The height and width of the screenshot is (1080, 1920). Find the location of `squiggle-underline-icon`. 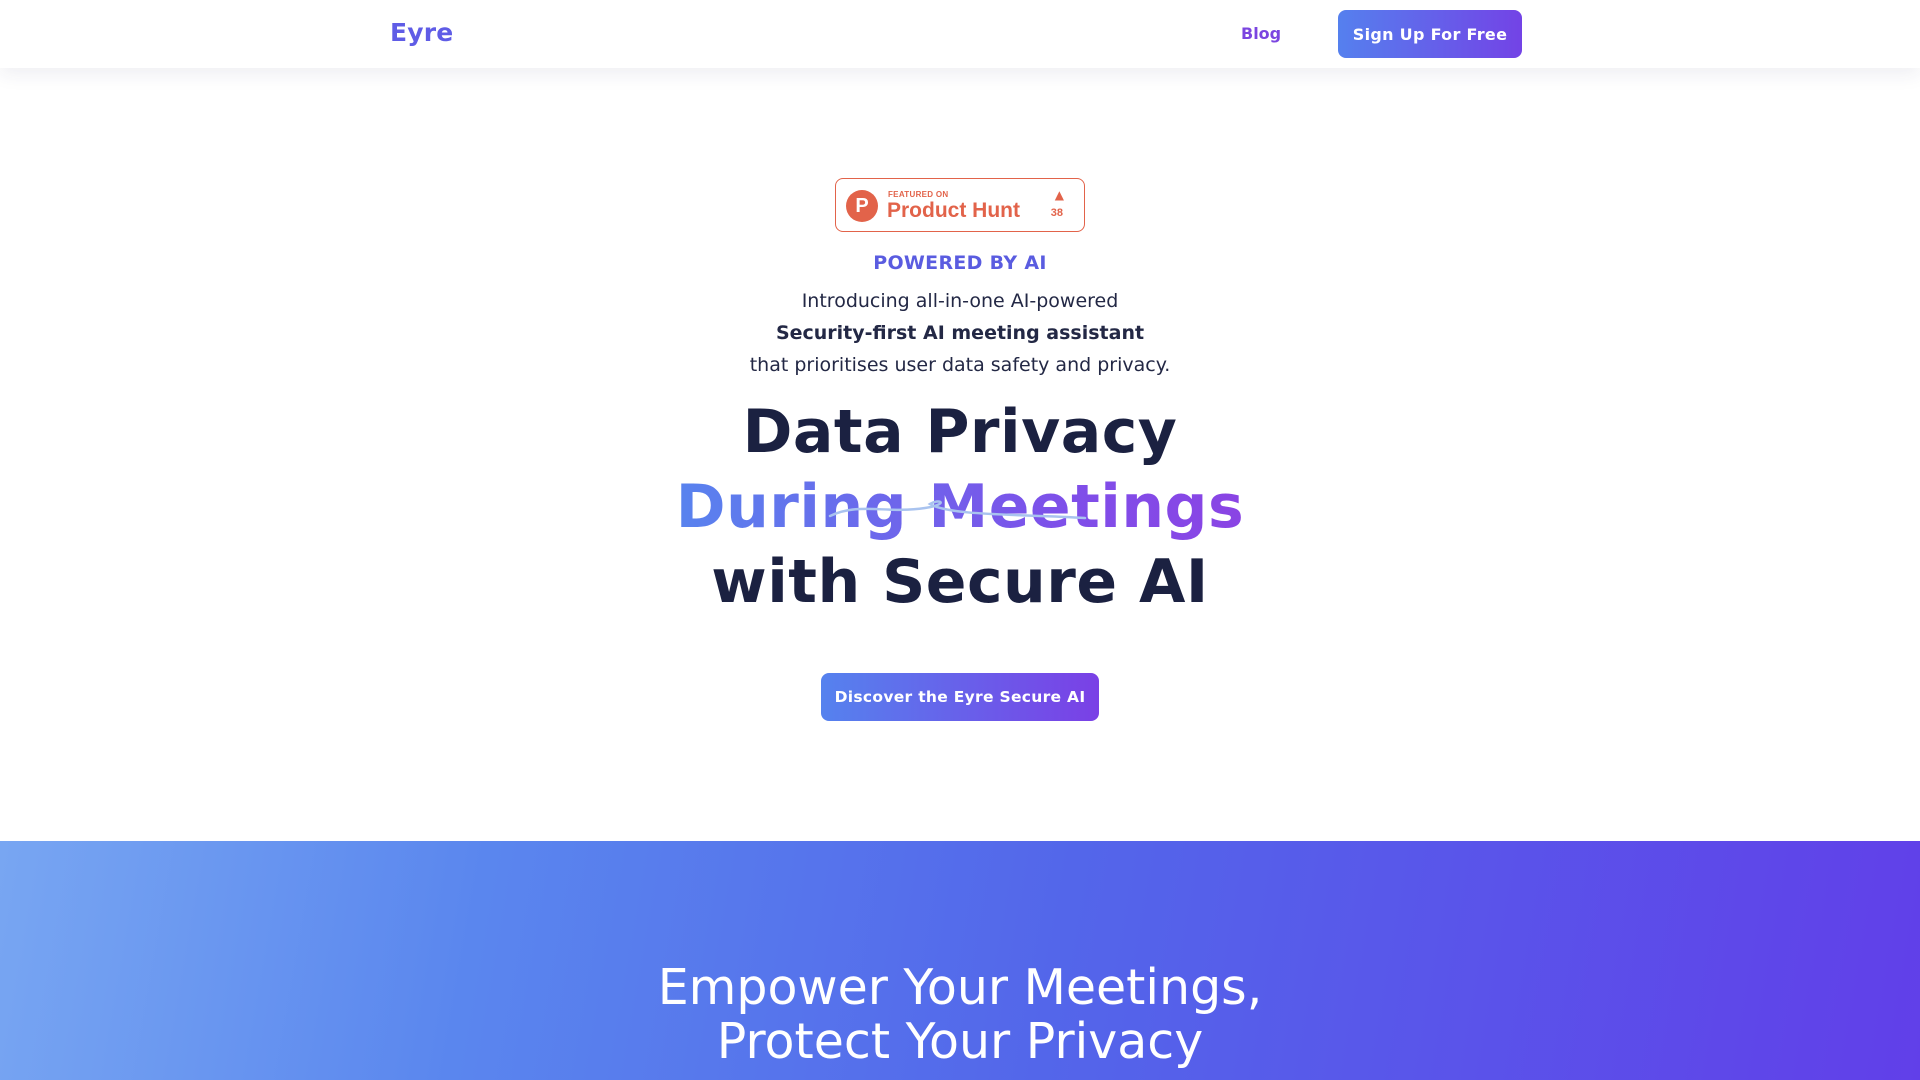

squiggle-underline-icon is located at coordinates (957, 510).